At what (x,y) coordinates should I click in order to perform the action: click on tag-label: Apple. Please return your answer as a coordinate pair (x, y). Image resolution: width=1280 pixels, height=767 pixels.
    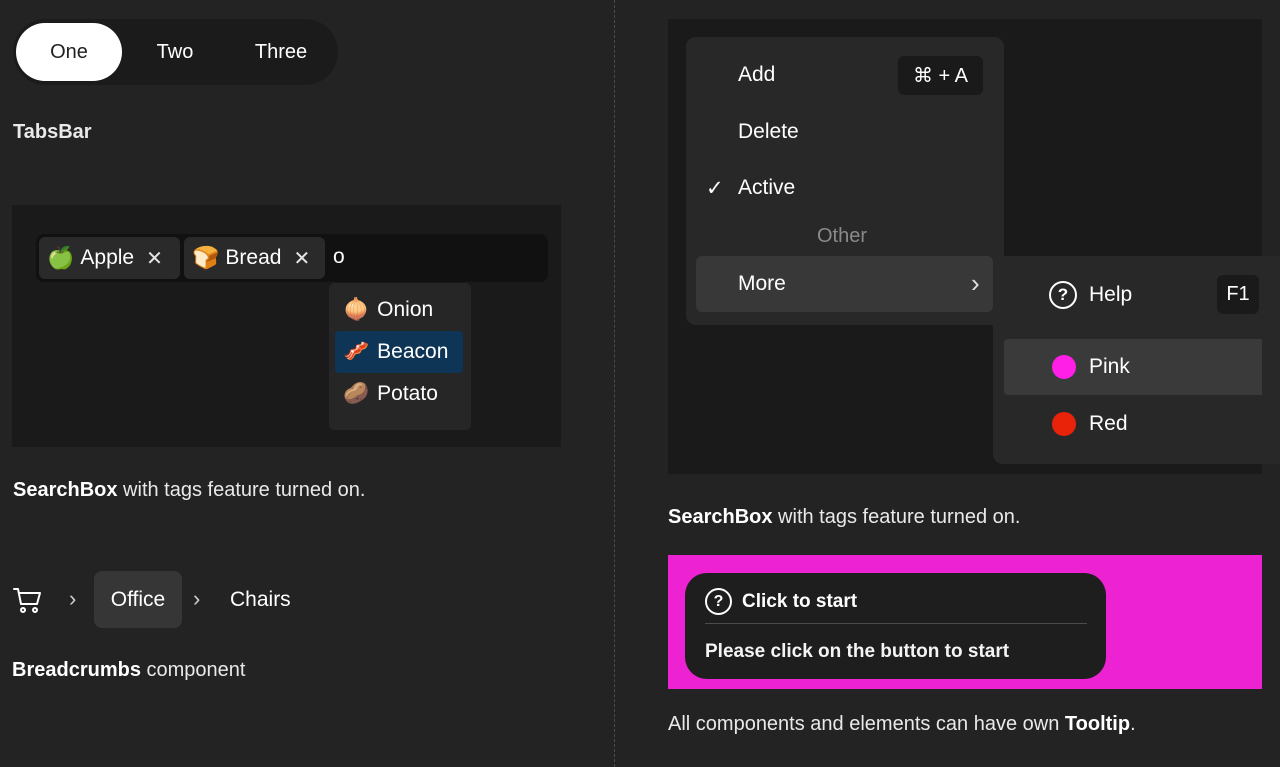
    Looking at the image, I should click on (107, 257).